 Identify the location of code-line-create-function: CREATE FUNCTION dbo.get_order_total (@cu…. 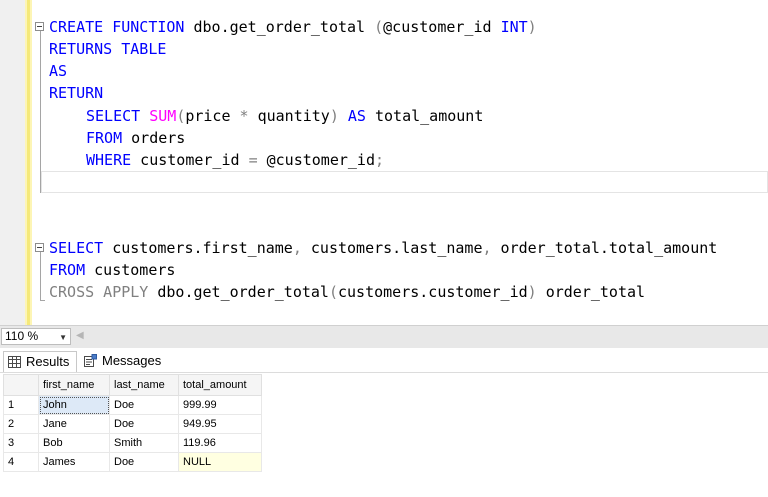
(293, 27).